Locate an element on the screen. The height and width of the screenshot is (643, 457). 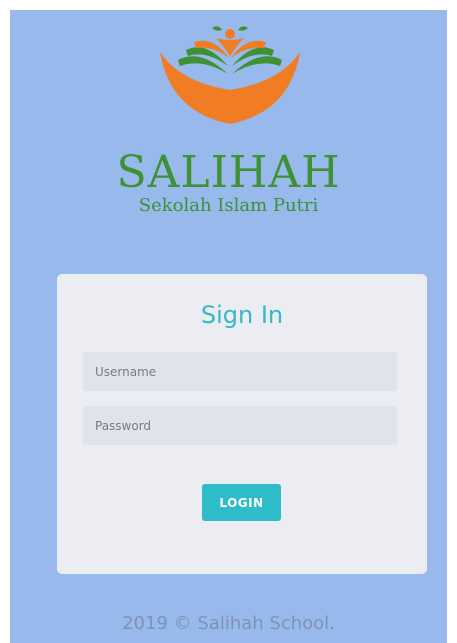
username-input is located at coordinates (240, 371).